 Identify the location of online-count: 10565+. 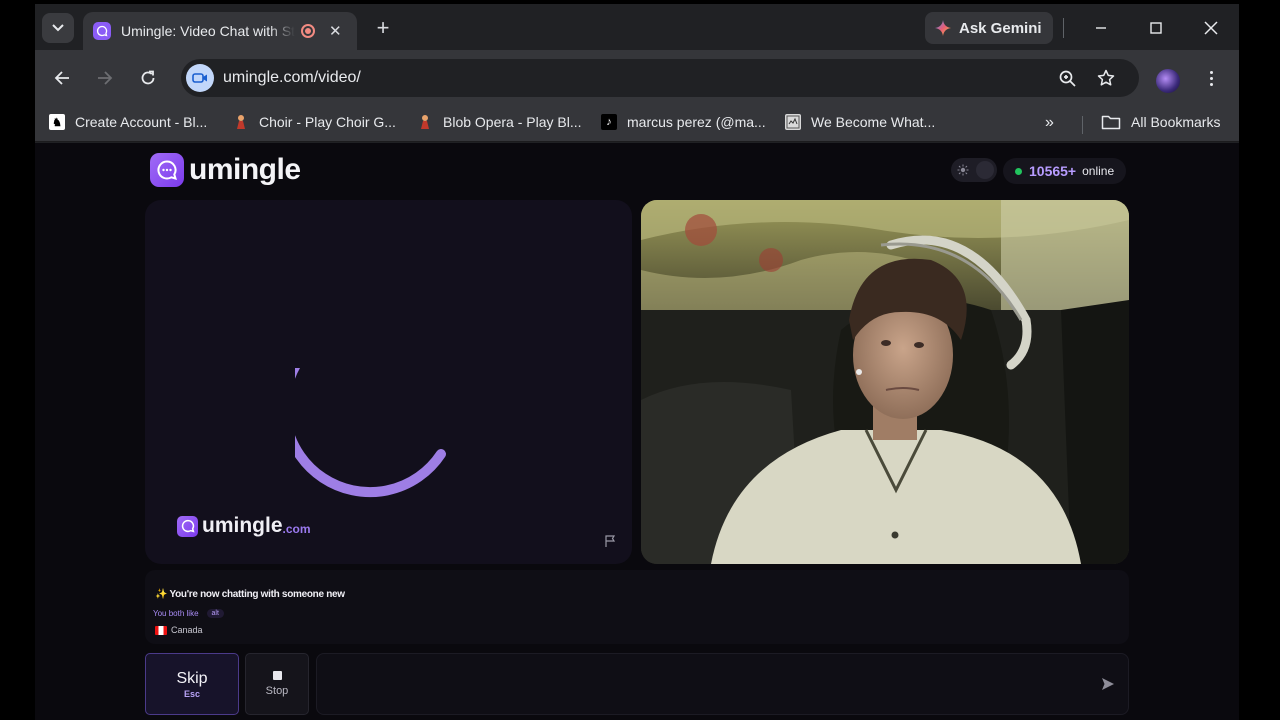
(1053, 171).